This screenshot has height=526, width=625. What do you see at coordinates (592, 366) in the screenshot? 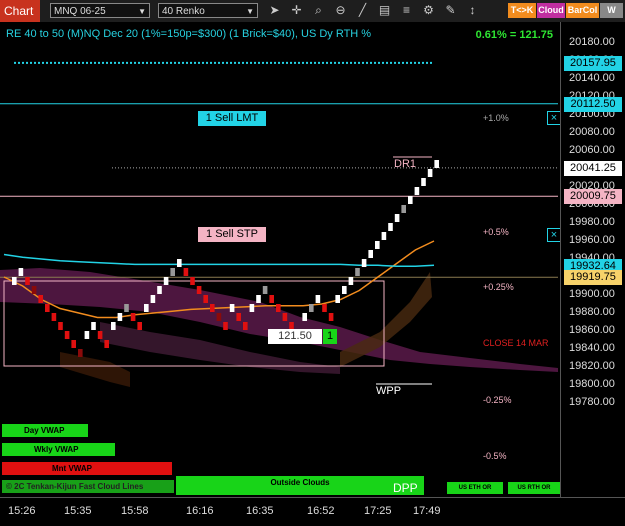
I see `price-tick-label: 19820.00` at bounding box center [592, 366].